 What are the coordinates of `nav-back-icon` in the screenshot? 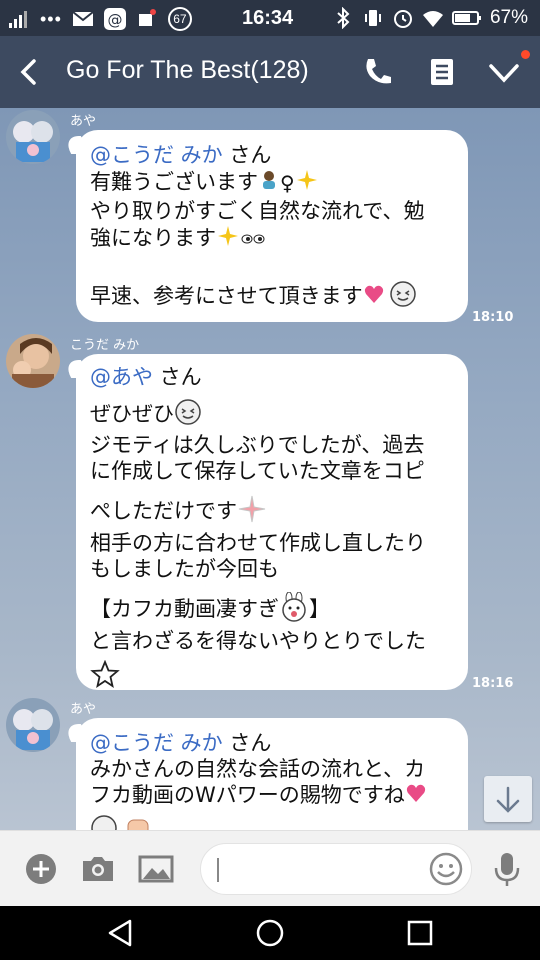 It's located at (120, 933).